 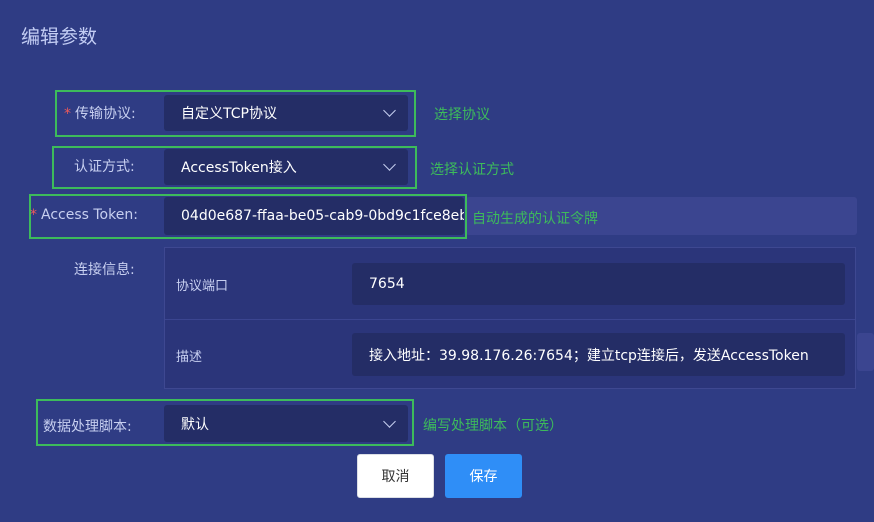 What do you see at coordinates (865, 352) in the screenshot?
I see `copy-button-partial` at bounding box center [865, 352].